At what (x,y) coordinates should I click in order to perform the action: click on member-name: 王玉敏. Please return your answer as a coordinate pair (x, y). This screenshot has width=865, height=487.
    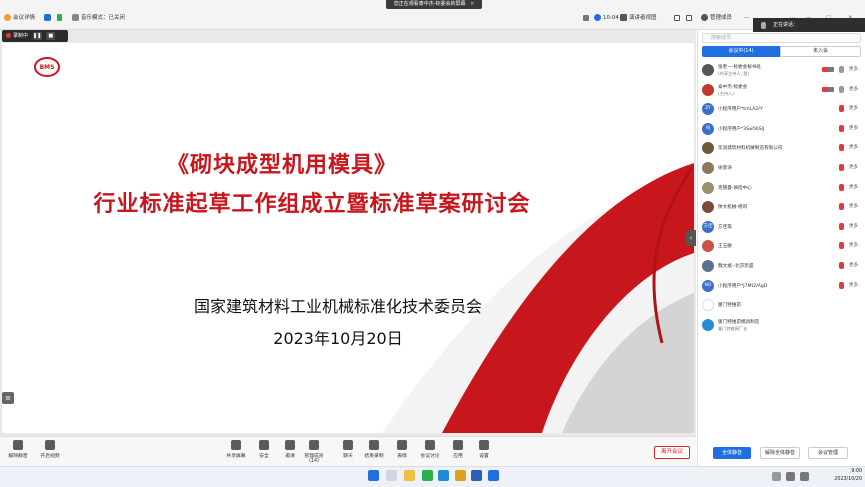
    Looking at the image, I should click on (725, 247).